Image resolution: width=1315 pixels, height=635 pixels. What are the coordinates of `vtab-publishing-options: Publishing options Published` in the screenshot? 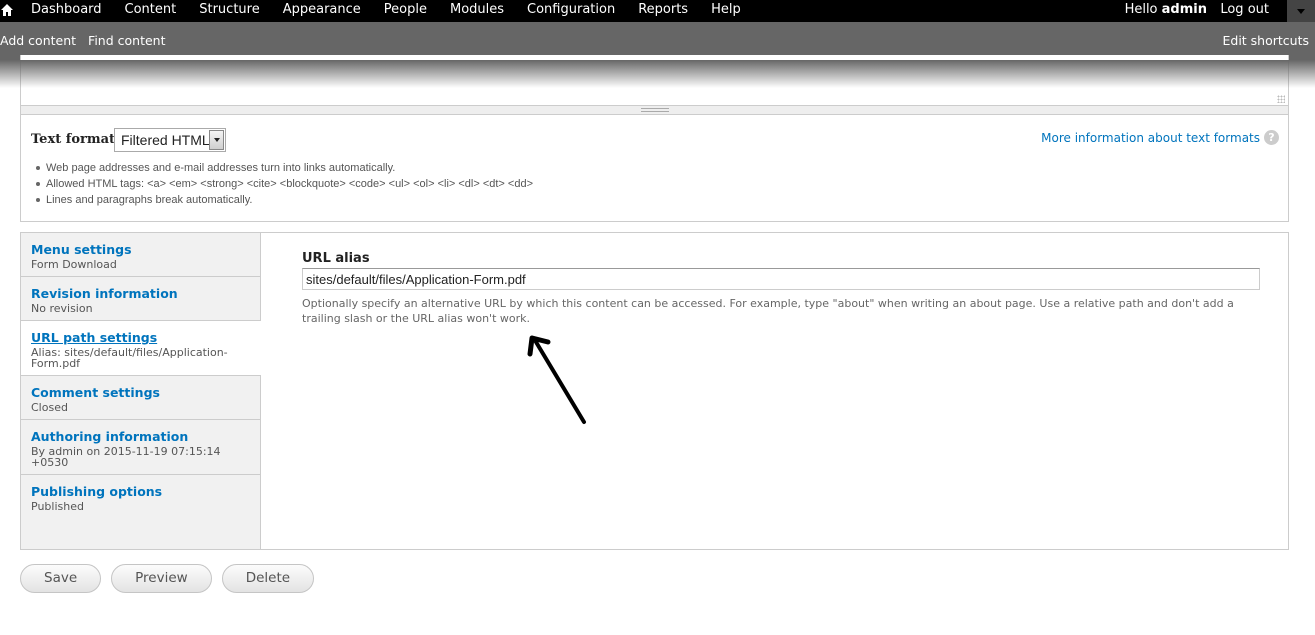 It's located at (140, 496).